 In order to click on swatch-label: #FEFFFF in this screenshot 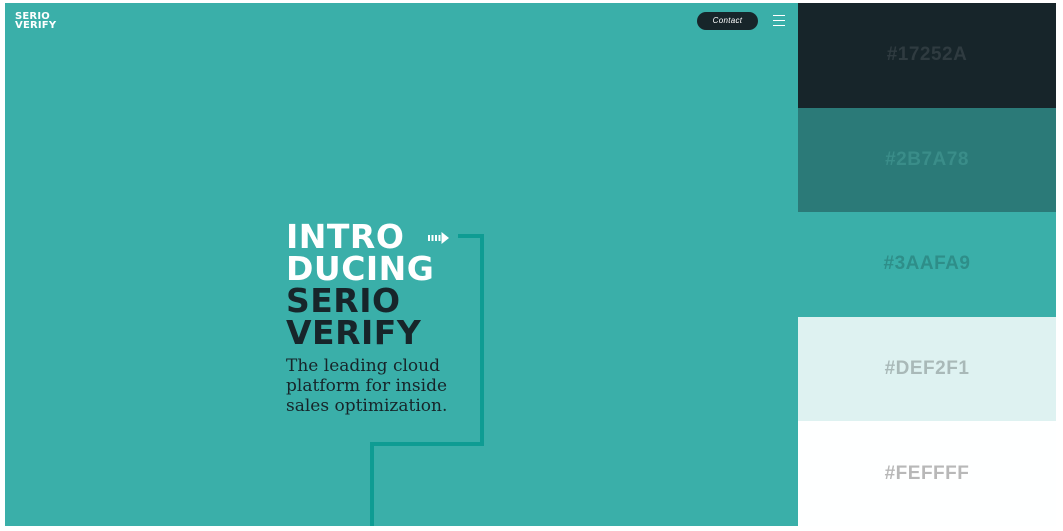, I will do `click(927, 473)`.